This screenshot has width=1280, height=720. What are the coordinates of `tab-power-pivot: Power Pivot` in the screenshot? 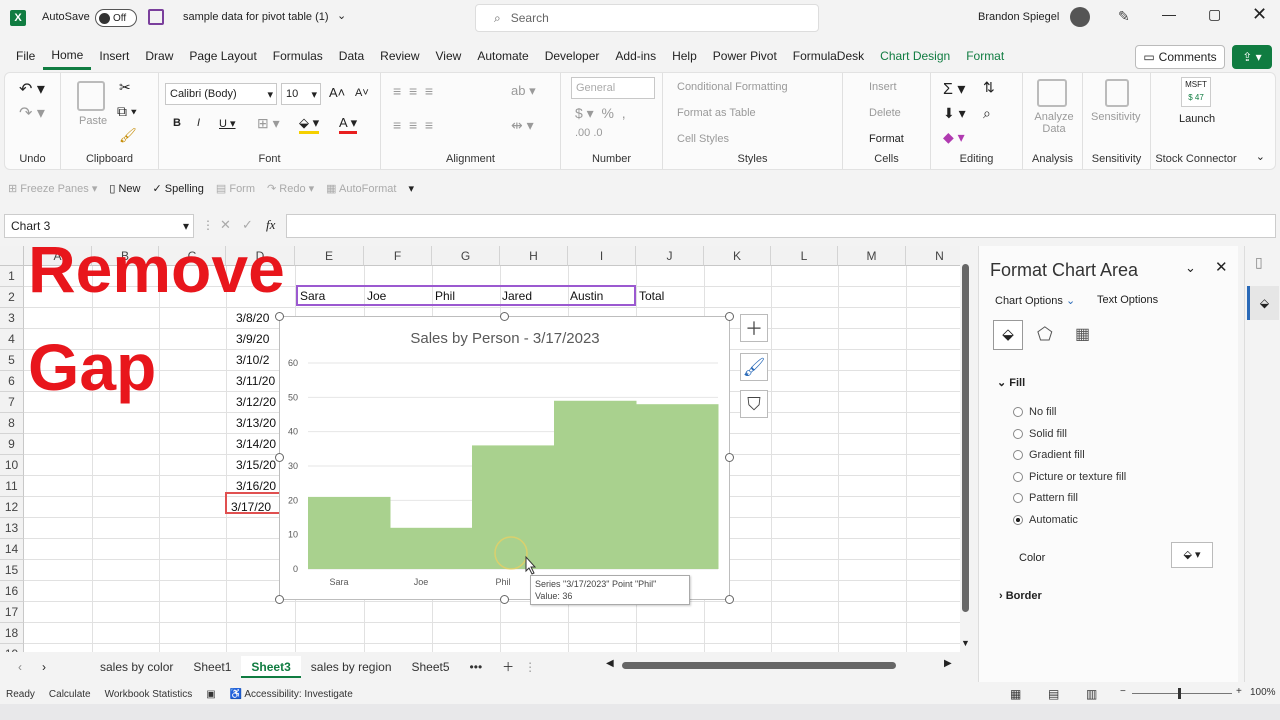 It's located at (745, 56).